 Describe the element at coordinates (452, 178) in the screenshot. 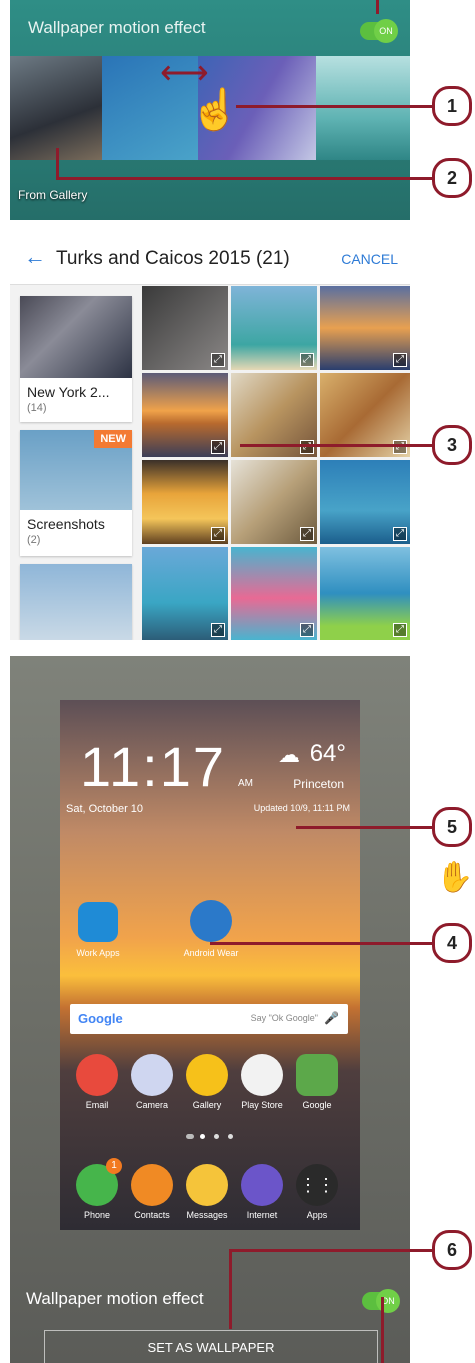

I see `callout-badge: 2` at that location.